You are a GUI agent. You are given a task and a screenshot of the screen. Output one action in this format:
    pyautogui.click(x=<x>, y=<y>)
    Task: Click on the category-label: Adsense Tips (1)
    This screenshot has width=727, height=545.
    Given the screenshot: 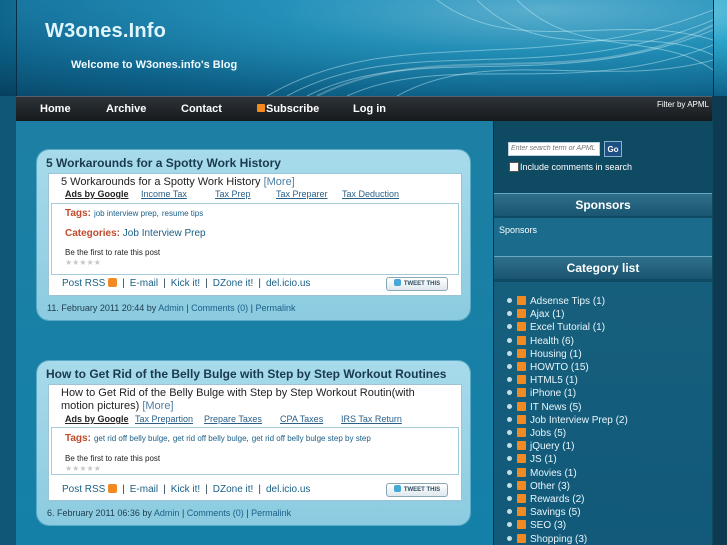 What is the action you would take?
    pyautogui.click(x=568, y=301)
    